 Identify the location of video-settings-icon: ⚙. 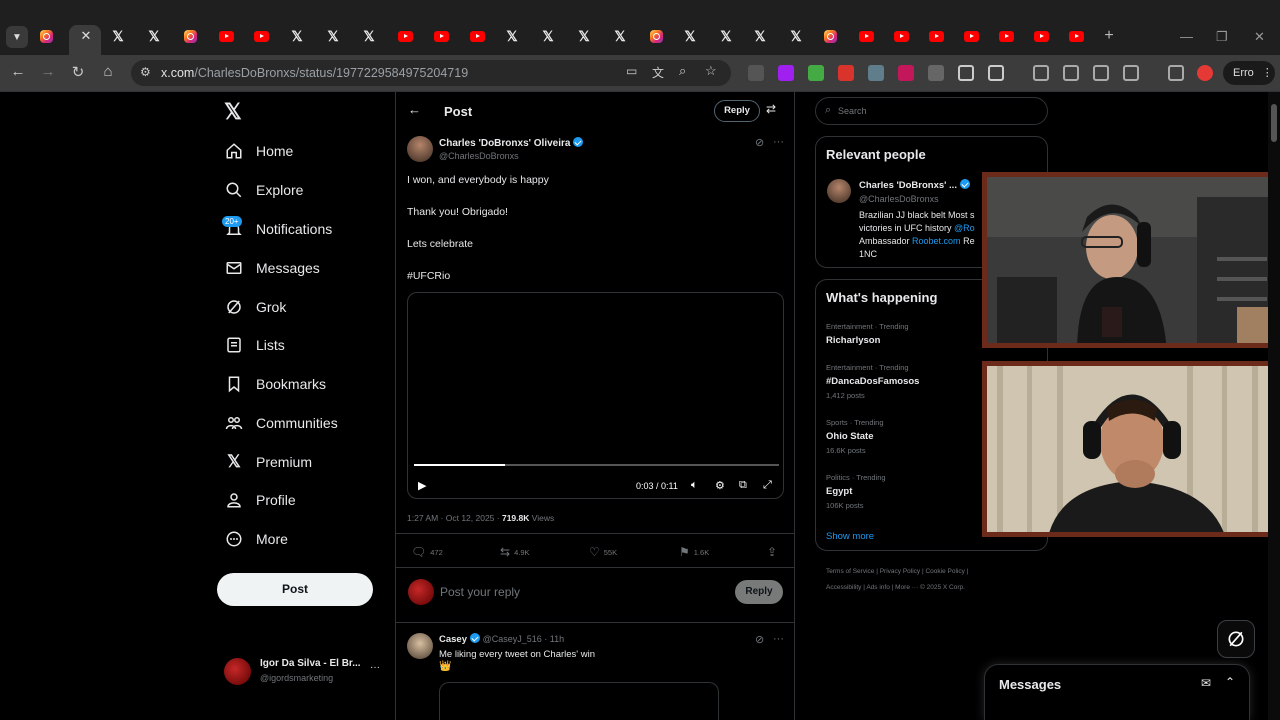
(720, 485).